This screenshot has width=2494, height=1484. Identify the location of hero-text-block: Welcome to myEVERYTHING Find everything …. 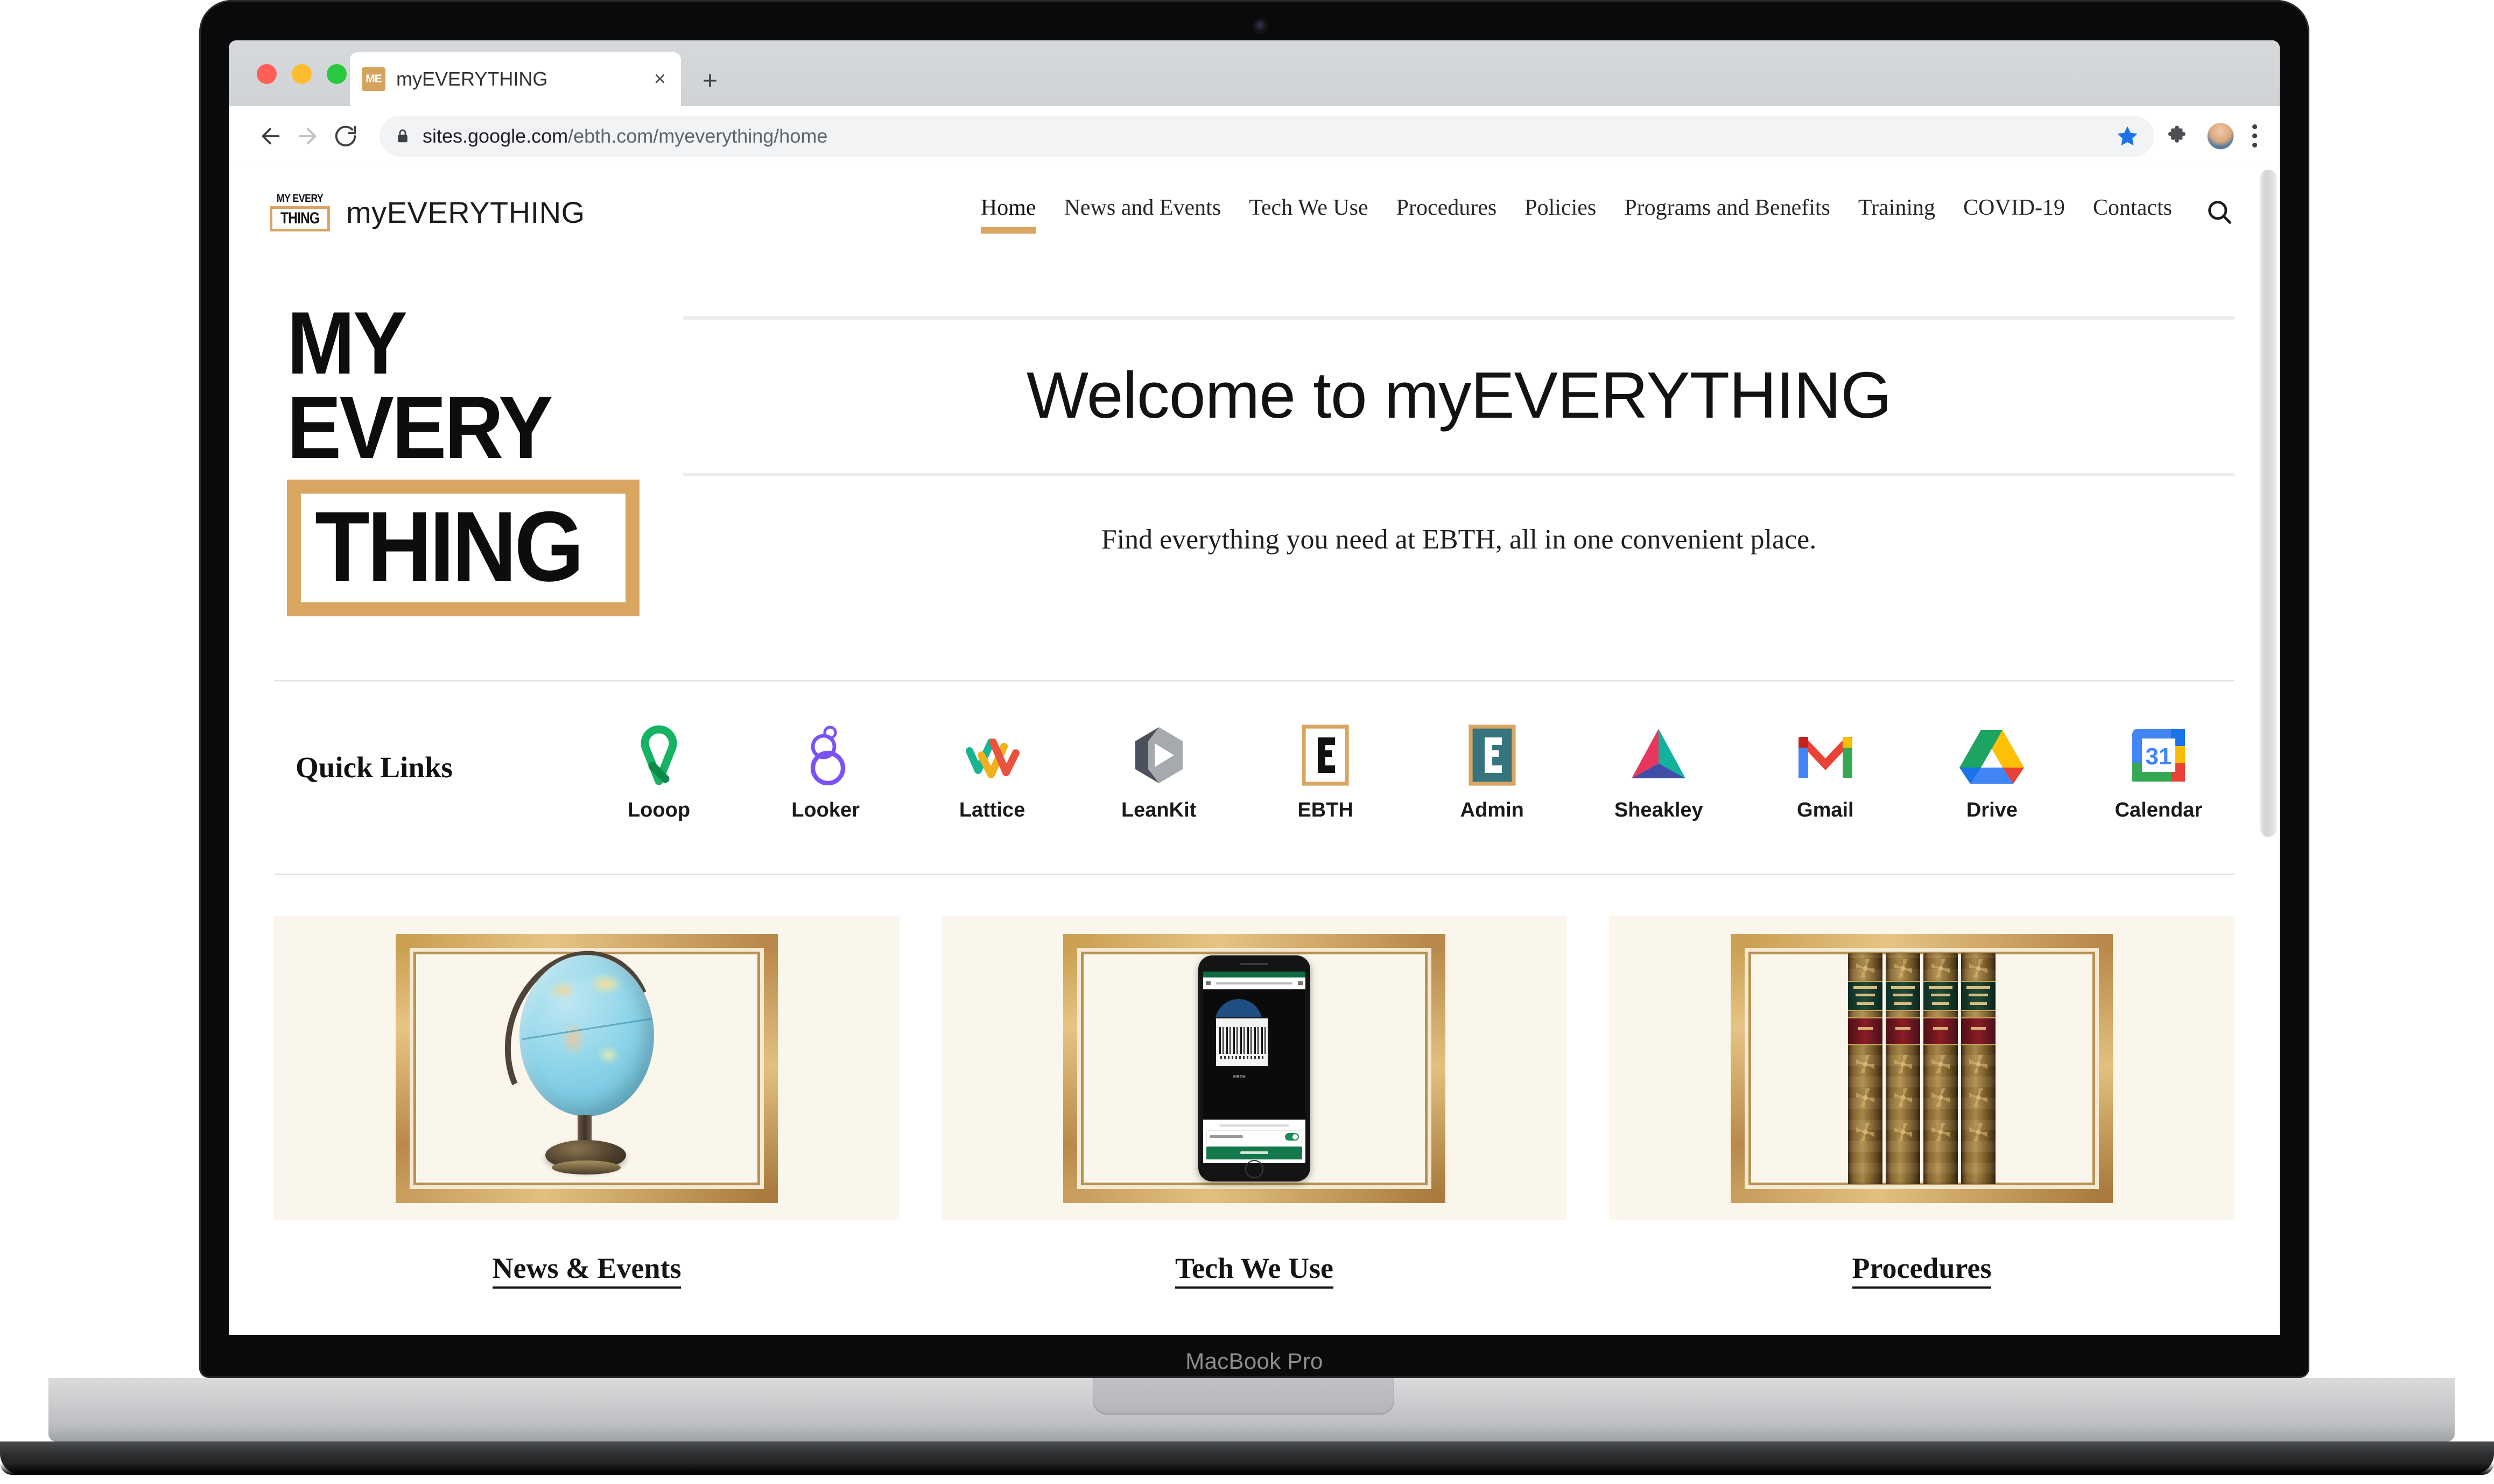
(1443, 423).